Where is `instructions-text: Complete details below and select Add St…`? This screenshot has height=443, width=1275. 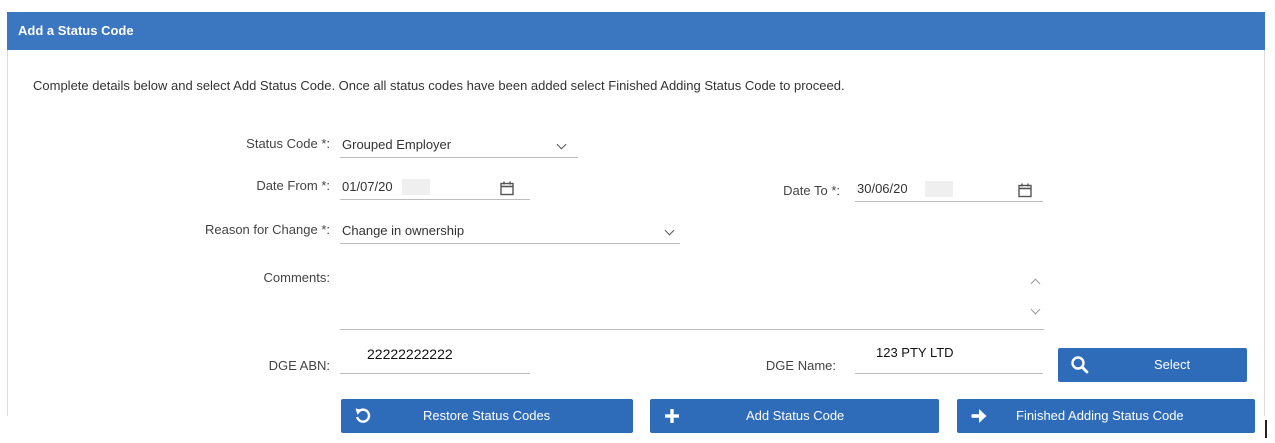
instructions-text: Complete details below and select Add St… is located at coordinates (439, 85).